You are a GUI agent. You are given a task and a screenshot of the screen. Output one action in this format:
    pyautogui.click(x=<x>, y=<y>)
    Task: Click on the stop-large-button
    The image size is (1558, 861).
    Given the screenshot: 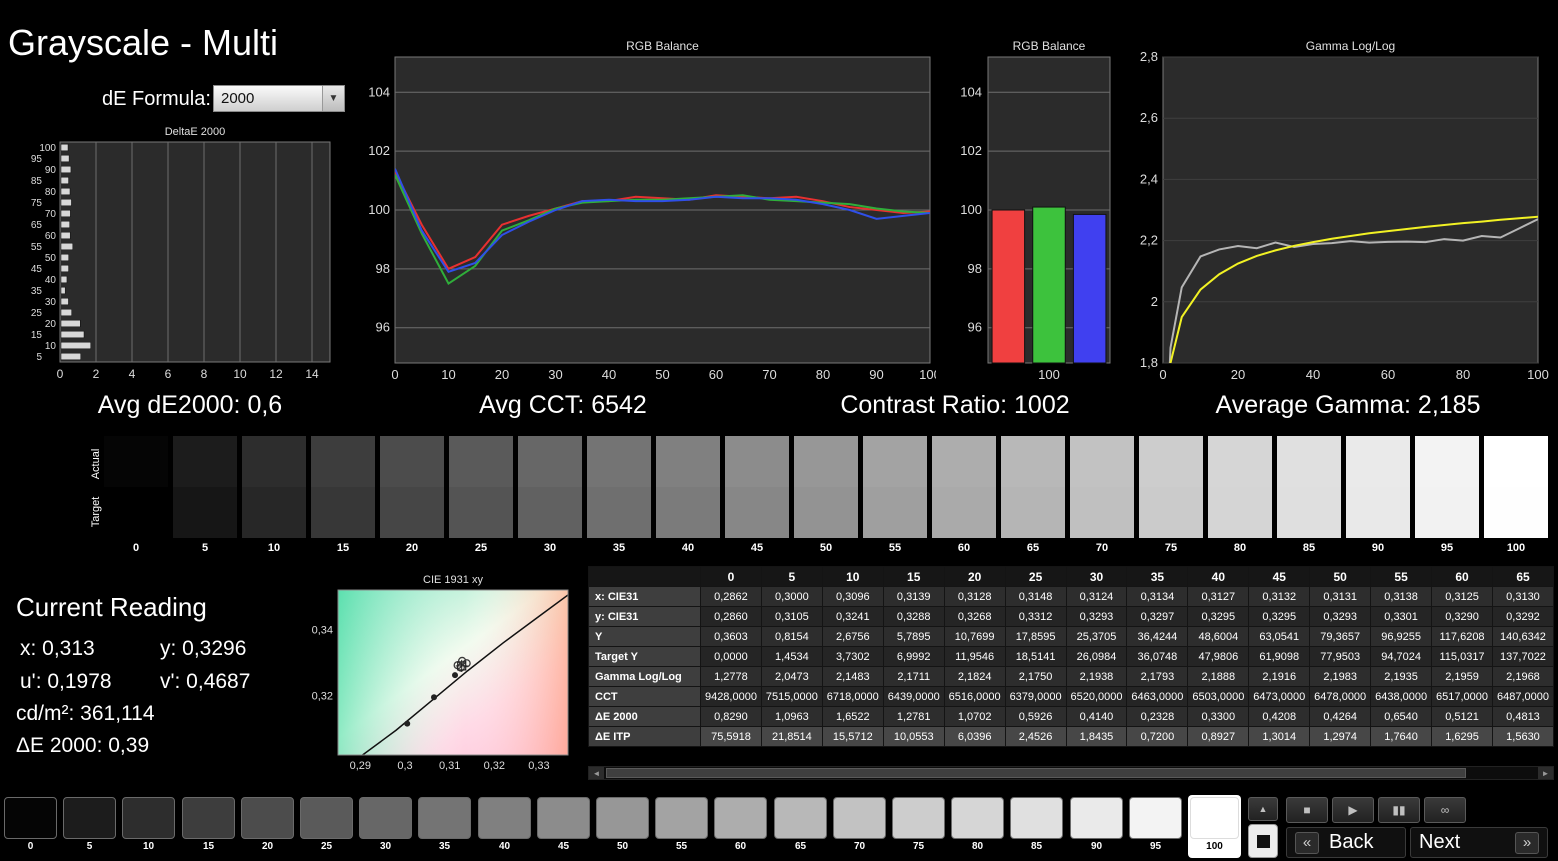 What is the action you would take?
    pyautogui.click(x=1263, y=841)
    